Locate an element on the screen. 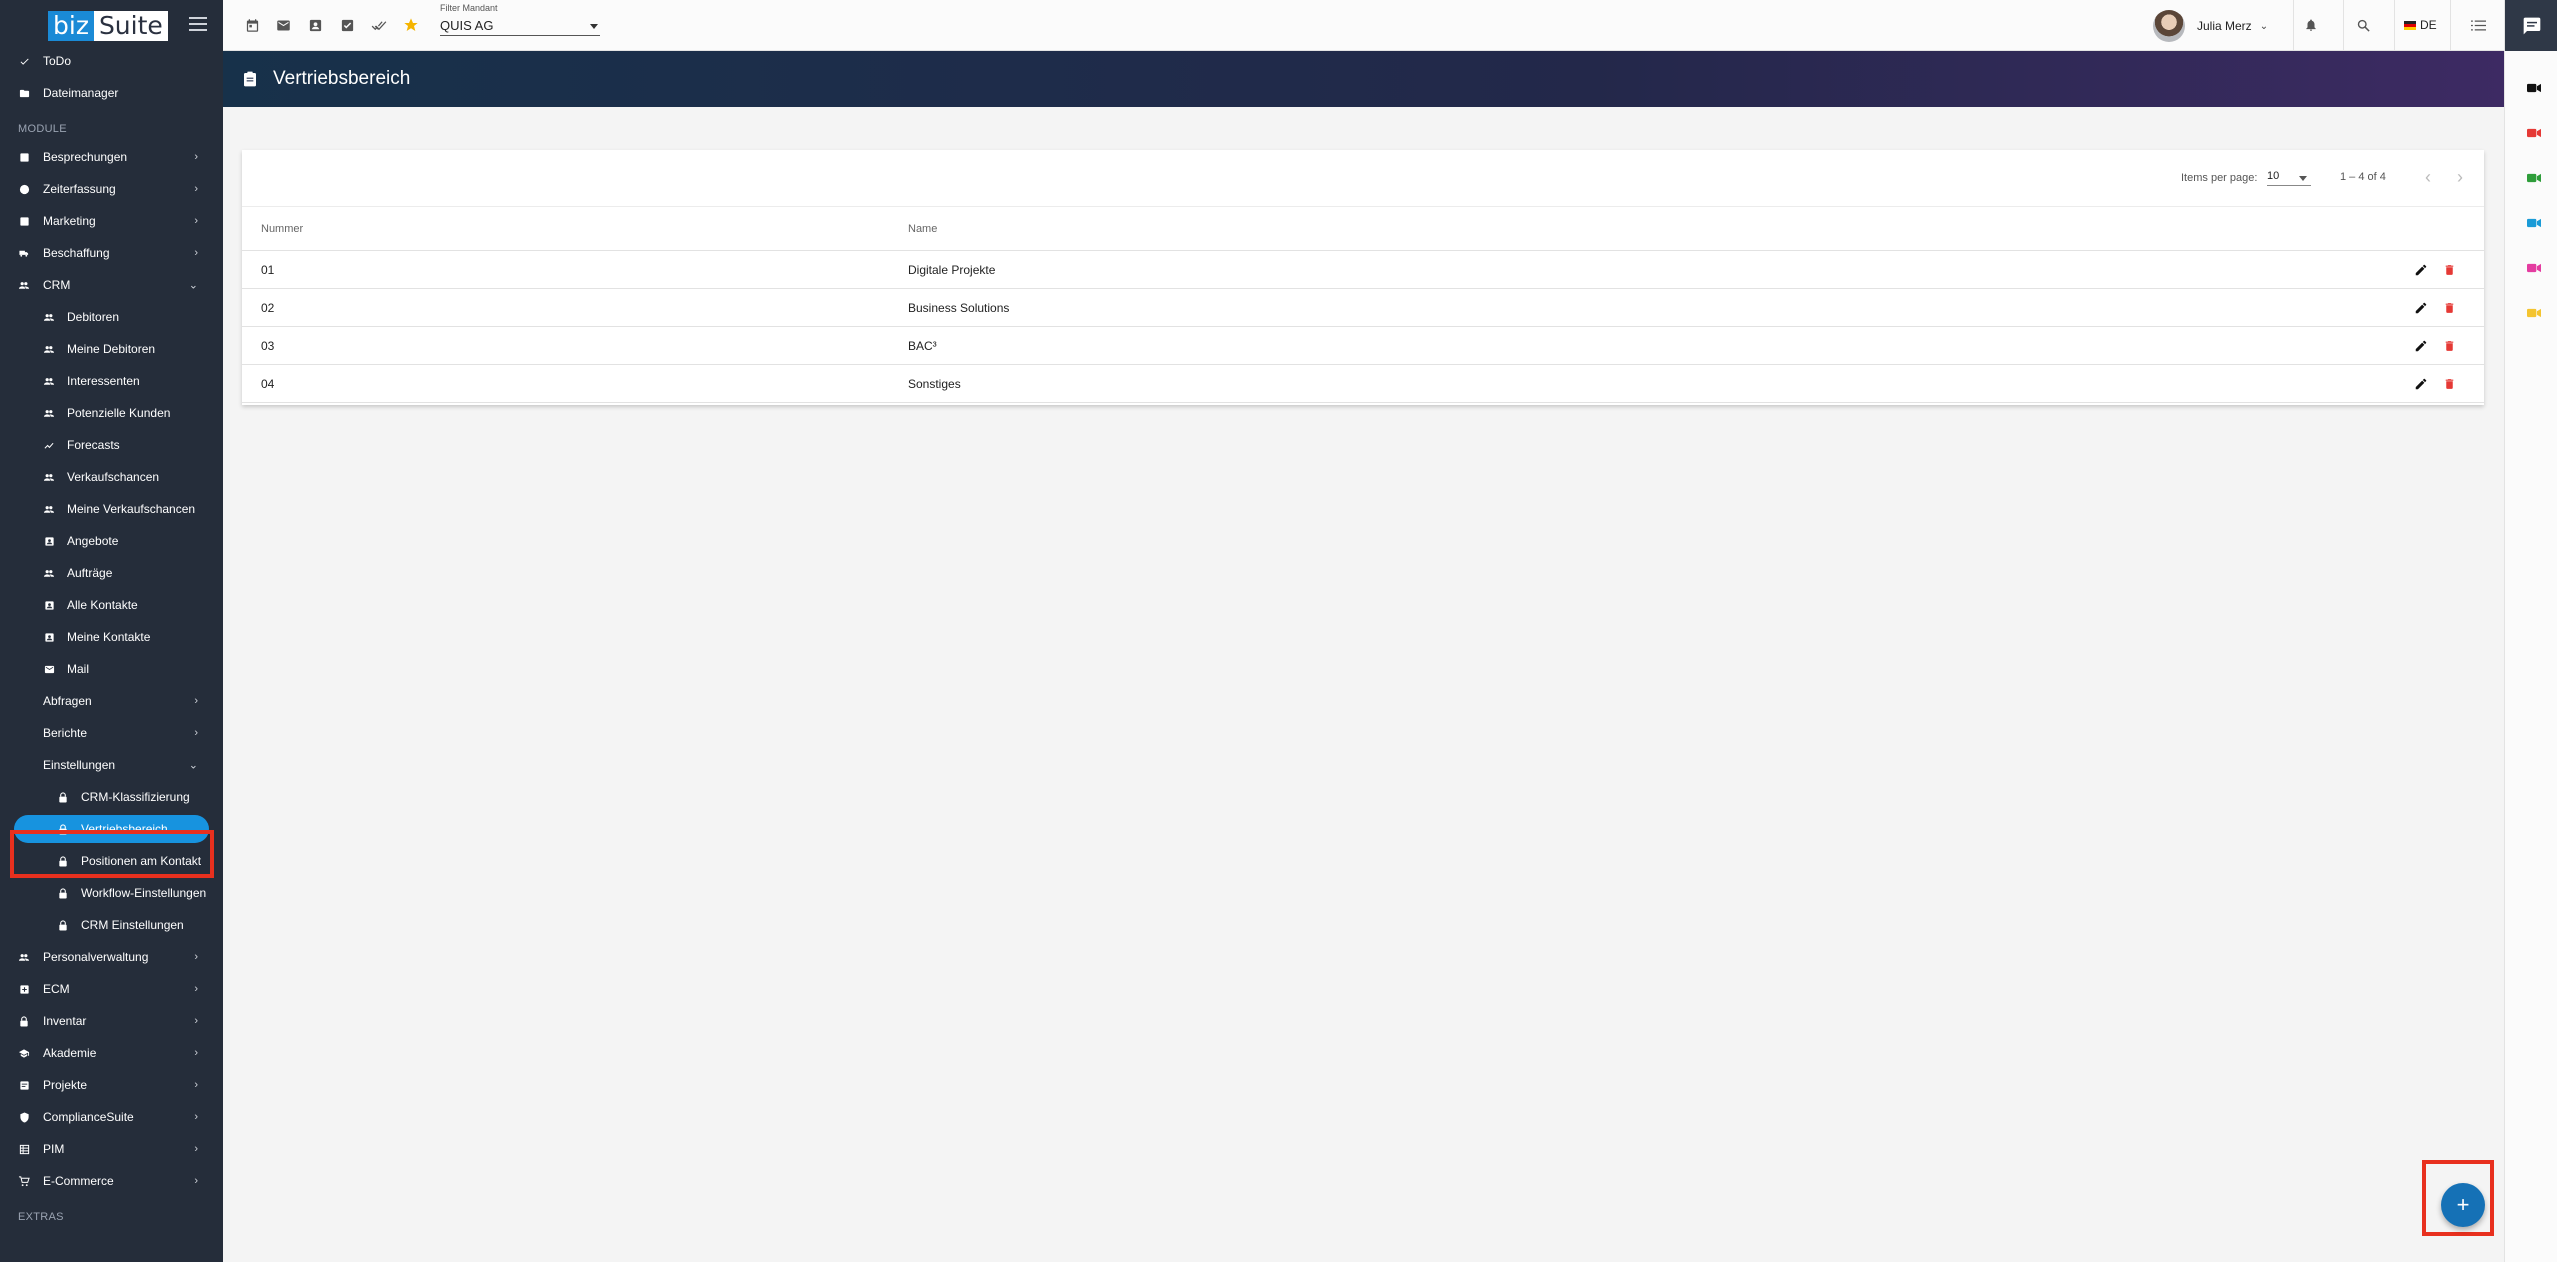  sidebar-item-beschaffung: Beschaffung › is located at coordinates (111, 253).